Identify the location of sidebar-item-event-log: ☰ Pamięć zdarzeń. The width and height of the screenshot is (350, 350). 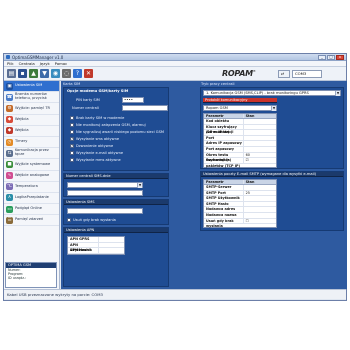
(31, 221).